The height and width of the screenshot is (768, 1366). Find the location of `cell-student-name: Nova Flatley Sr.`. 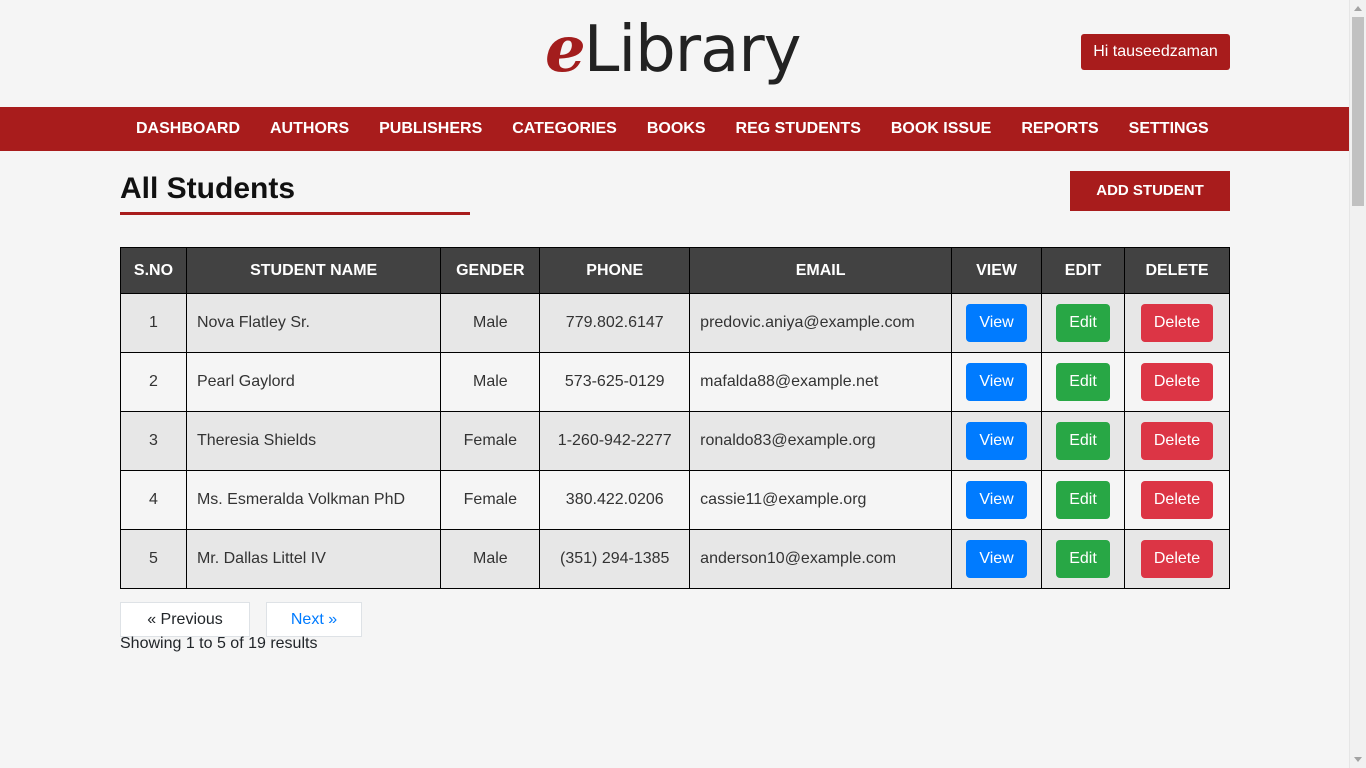

cell-student-name: Nova Flatley Sr. is located at coordinates (313, 323).